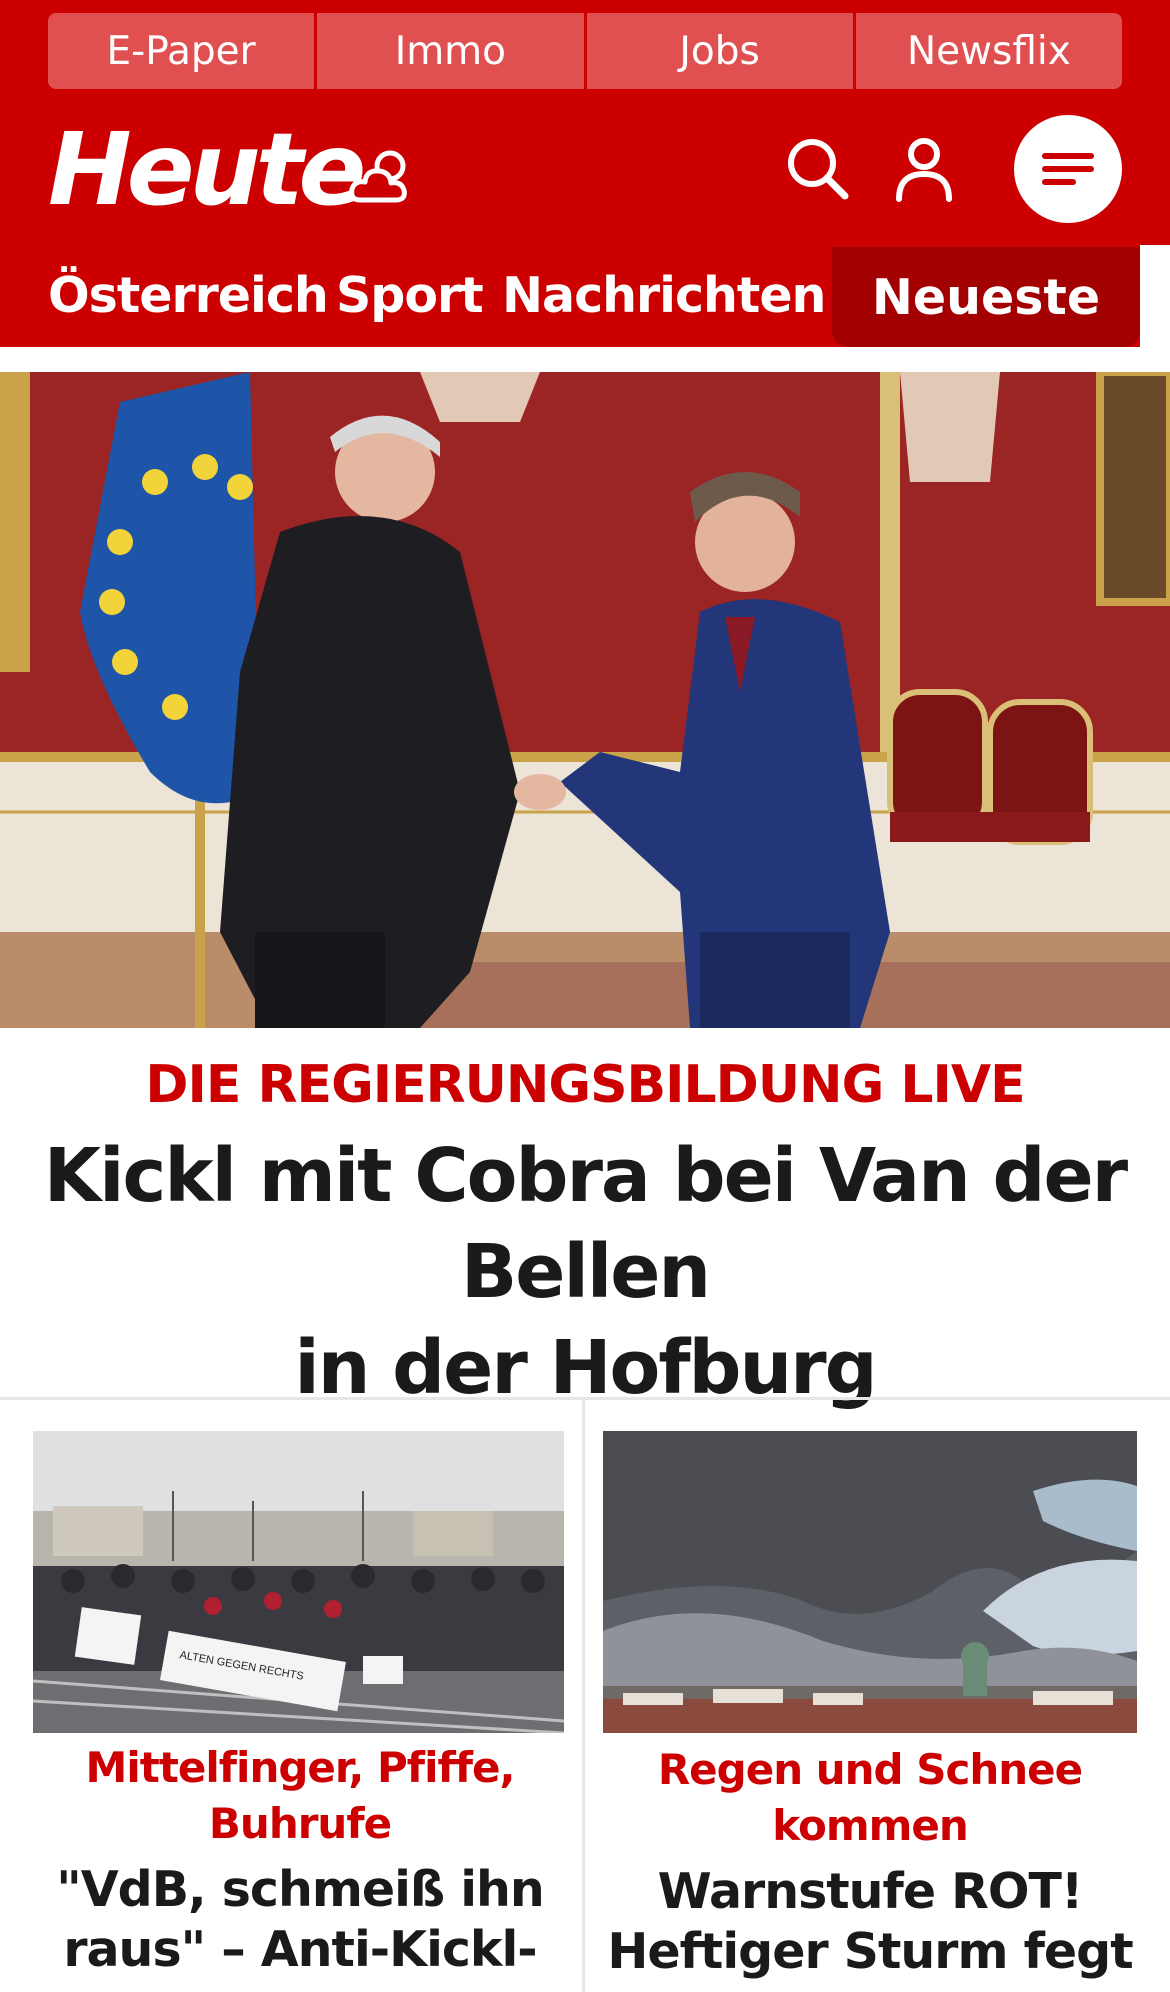 This screenshot has width=1170, height=1992. I want to click on site-logo: Heute, so click(207, 170).